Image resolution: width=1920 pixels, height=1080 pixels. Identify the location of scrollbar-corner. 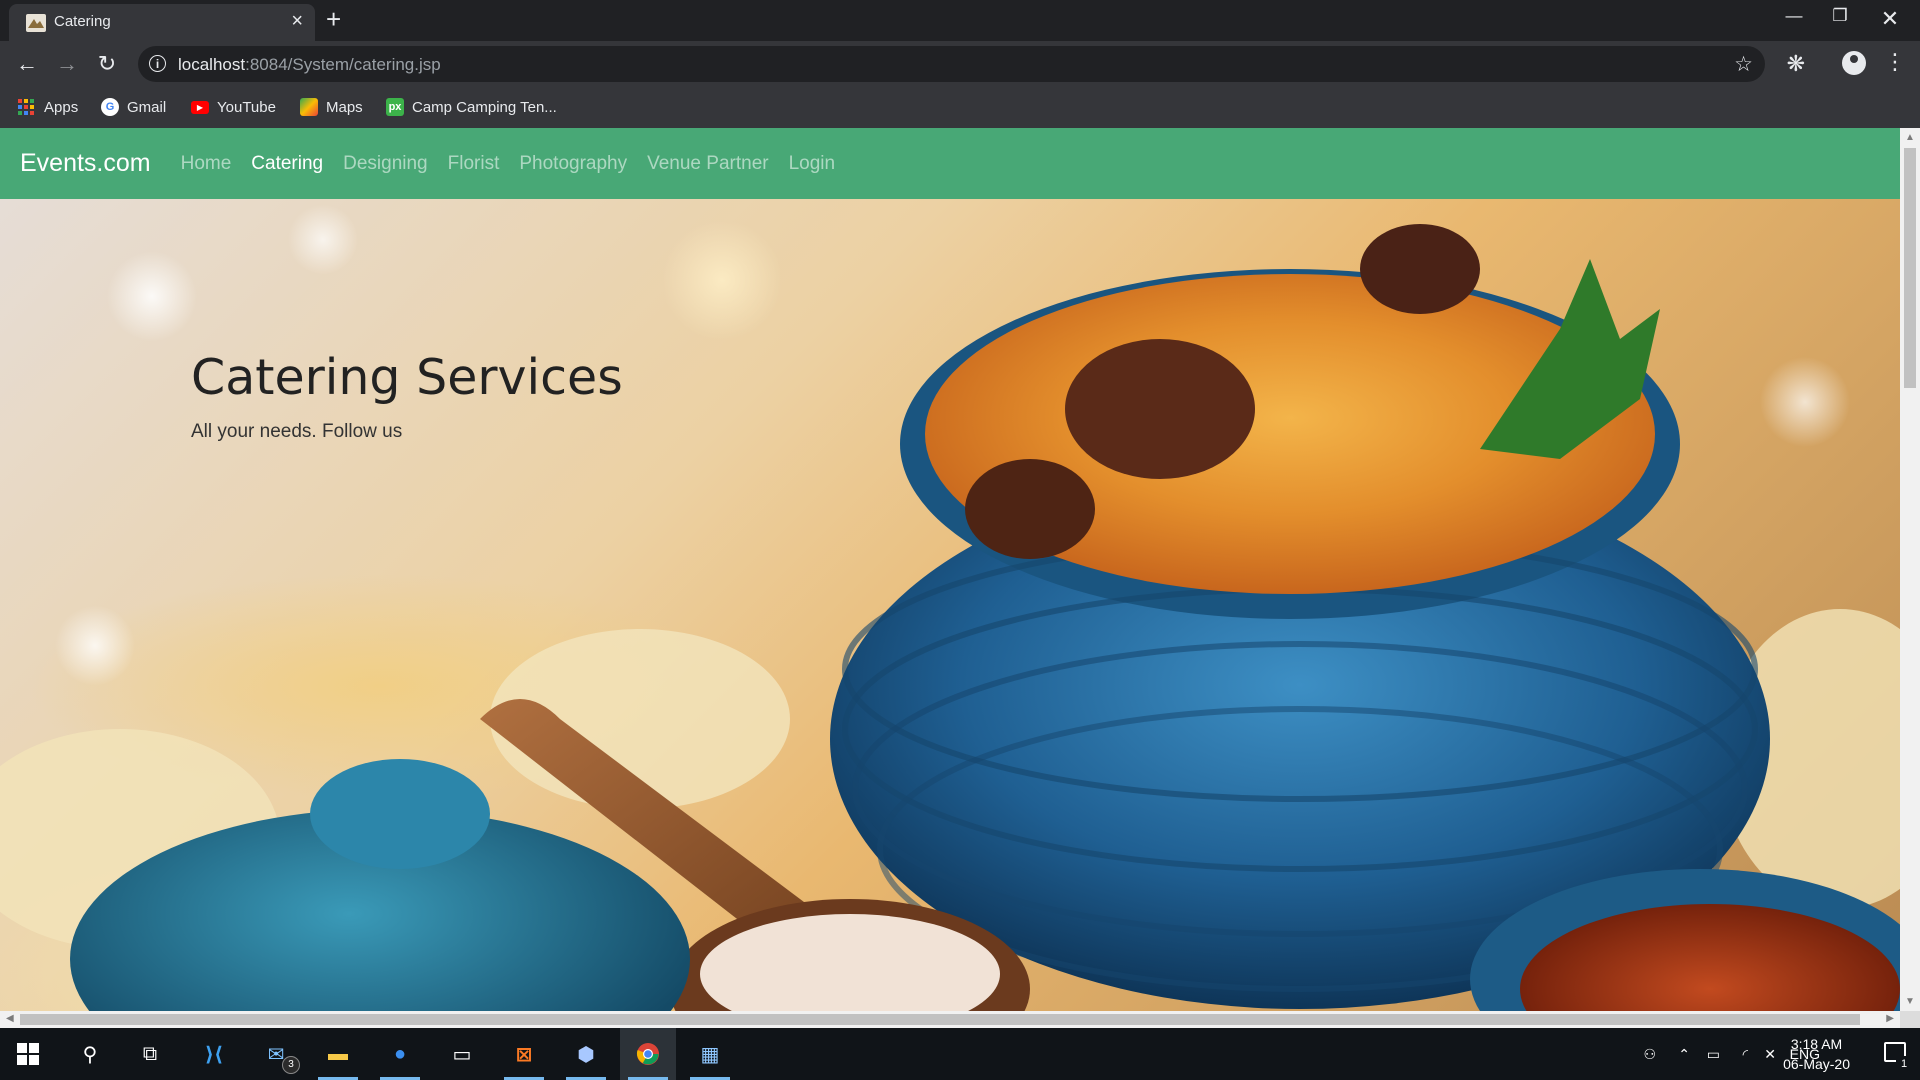
(1910, 1019).